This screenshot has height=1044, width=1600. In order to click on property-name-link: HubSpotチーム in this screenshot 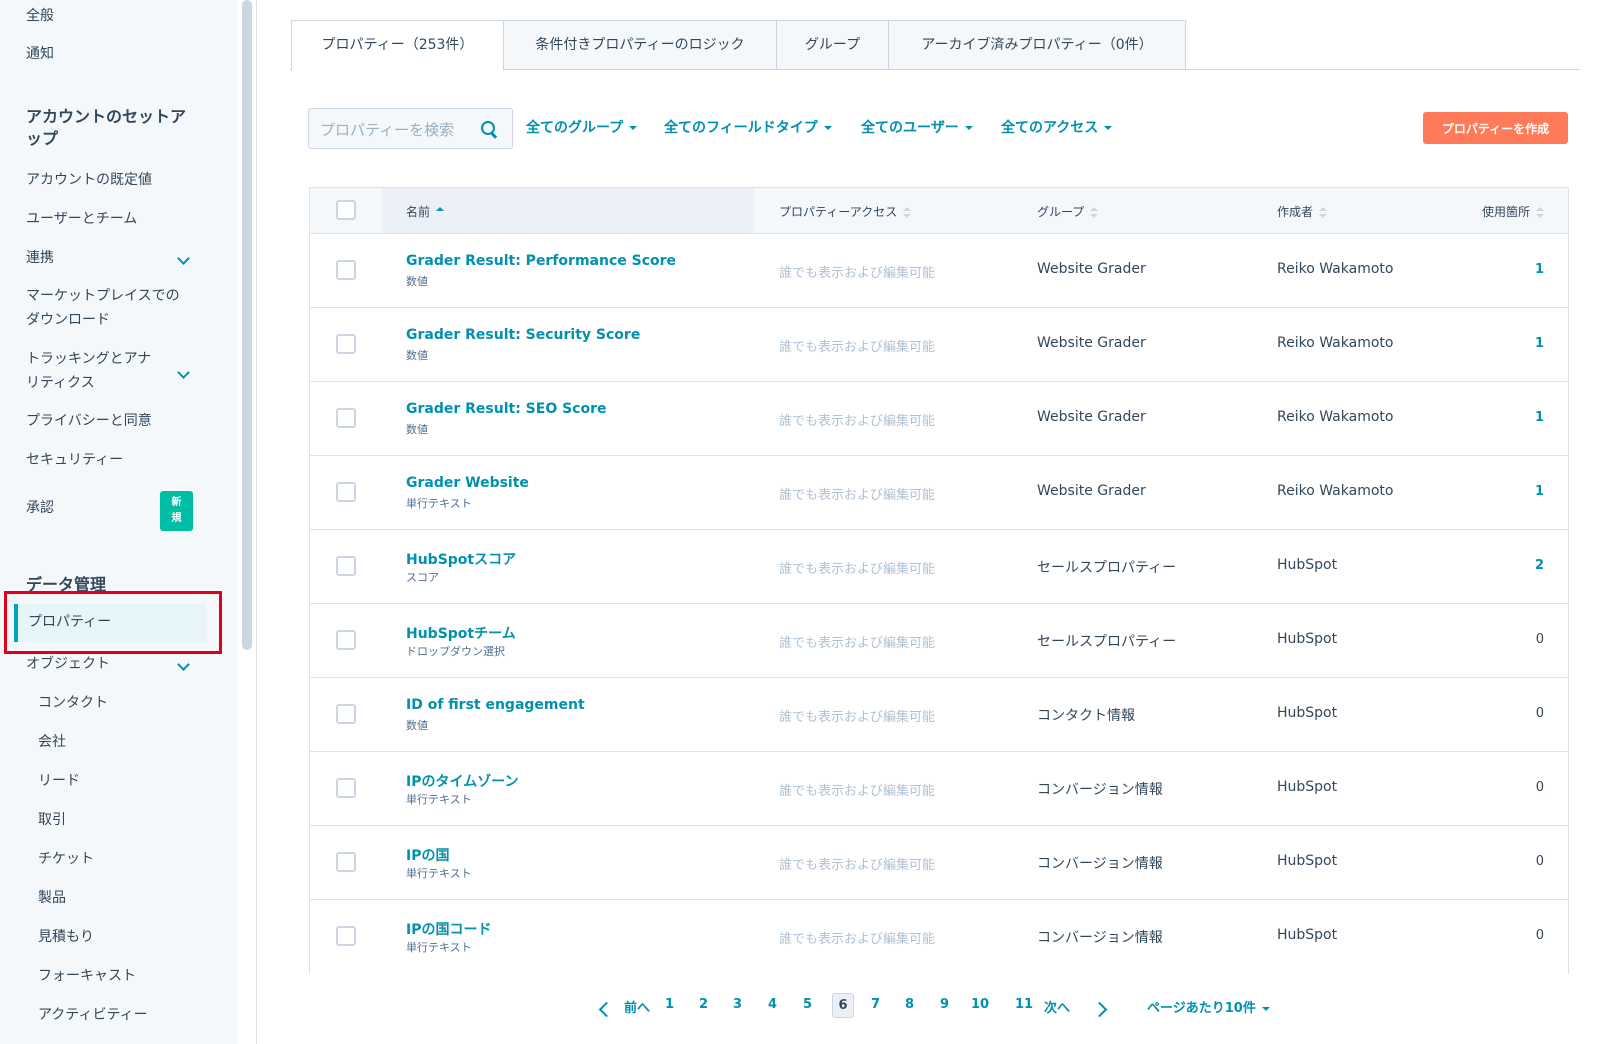, I will do `click(461, 633)`.